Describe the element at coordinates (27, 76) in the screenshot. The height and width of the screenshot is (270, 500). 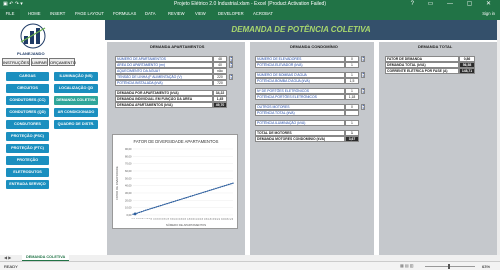
I see `cargas-button: CARGAS` at that location.